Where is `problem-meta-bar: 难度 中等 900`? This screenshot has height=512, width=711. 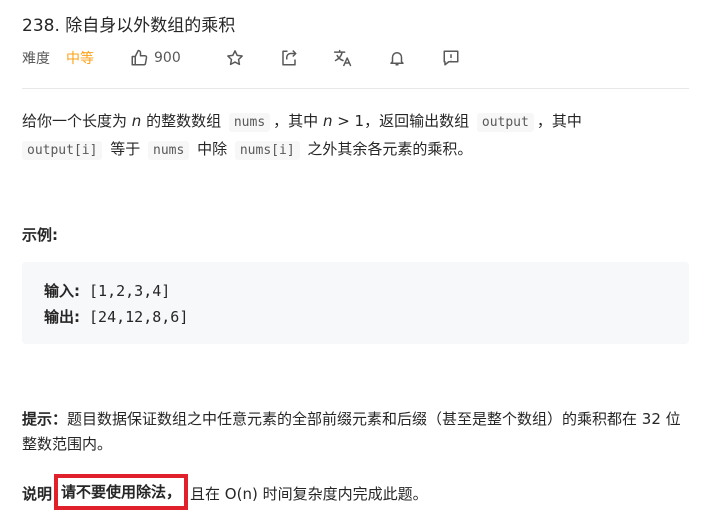 problem-meta-bar: 难度 中等 900 is located at coordinates (242, 58).